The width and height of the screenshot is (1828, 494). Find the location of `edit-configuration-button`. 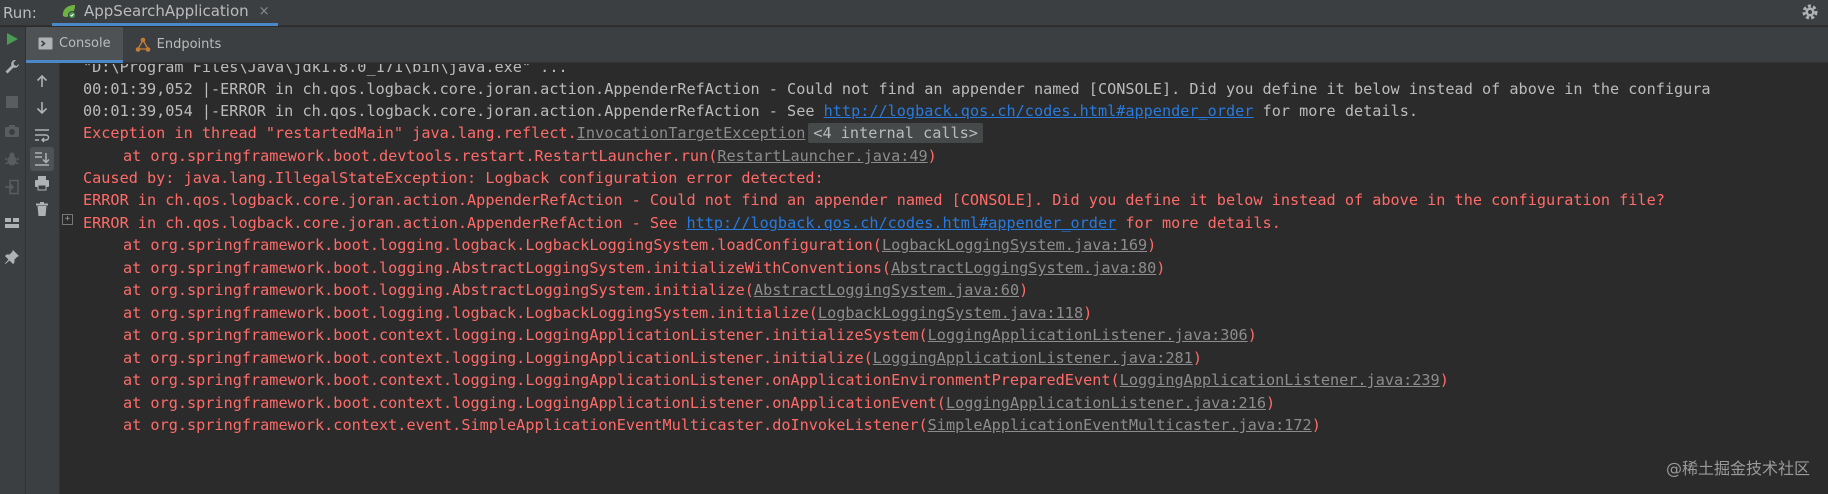

edit-configuration-button is located at coordinates (12, 67).